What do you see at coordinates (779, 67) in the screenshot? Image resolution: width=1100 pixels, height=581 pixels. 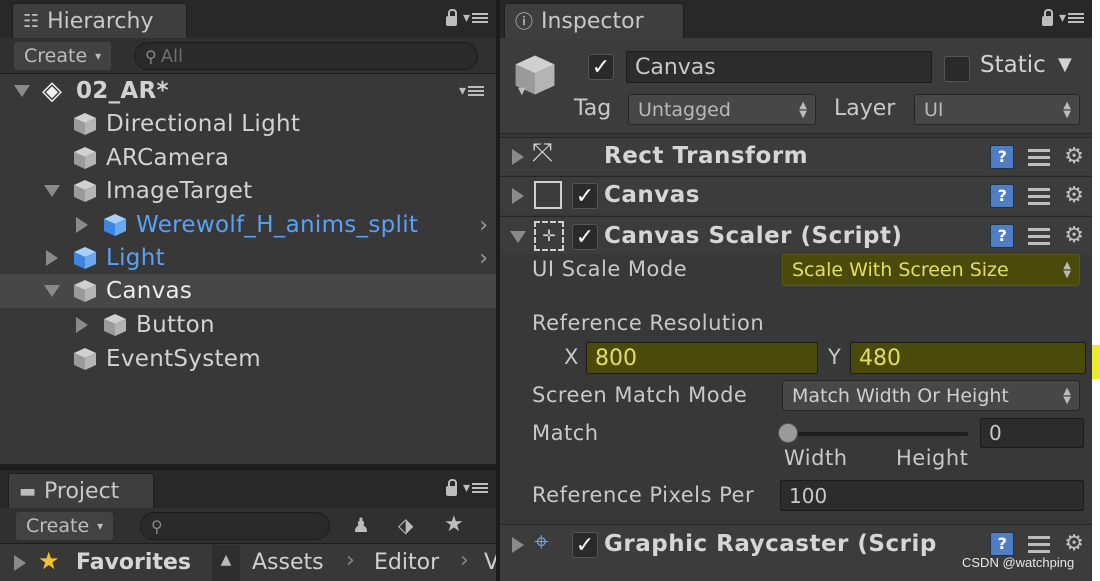 I see `object-name-field: Canvas` at bounding box center [779, 67].